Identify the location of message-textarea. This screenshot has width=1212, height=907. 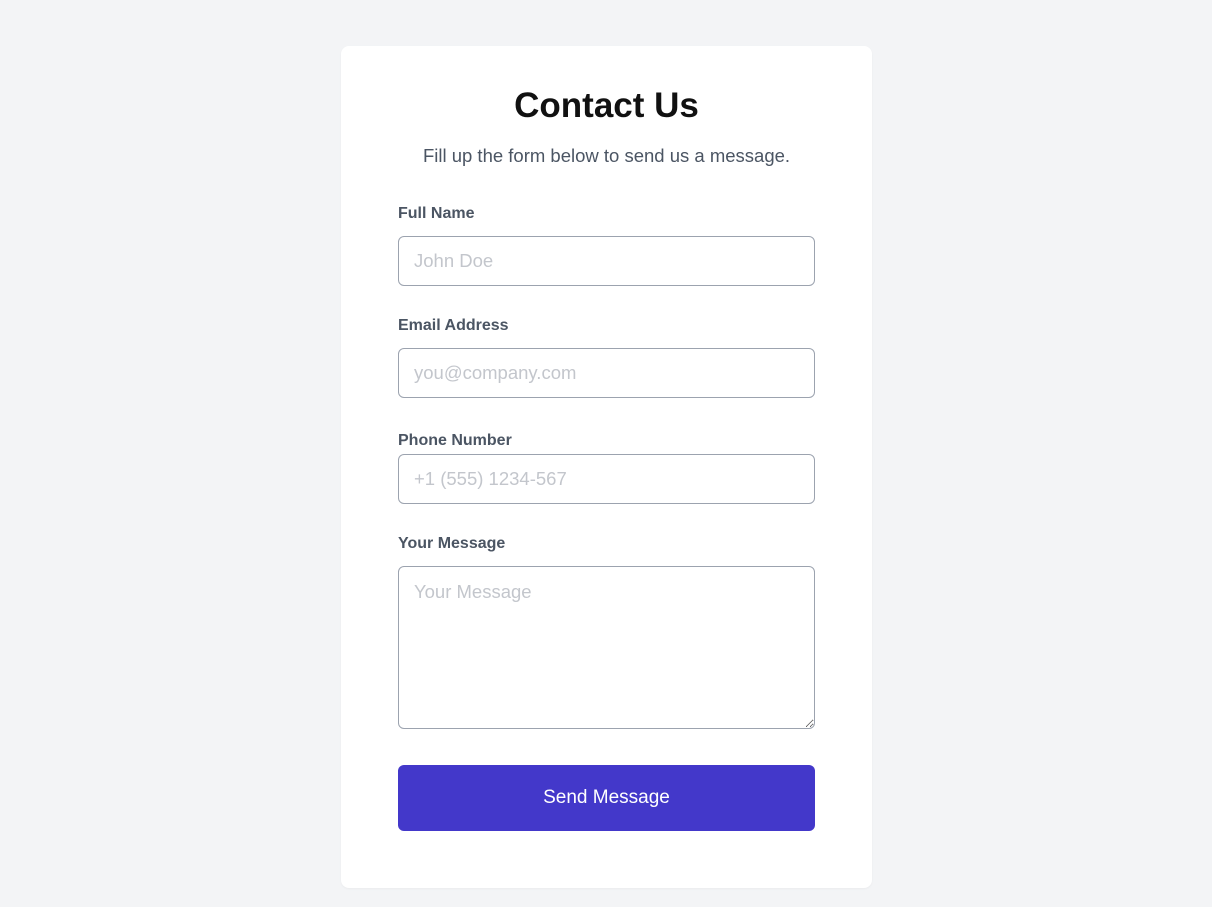
(606, 647).